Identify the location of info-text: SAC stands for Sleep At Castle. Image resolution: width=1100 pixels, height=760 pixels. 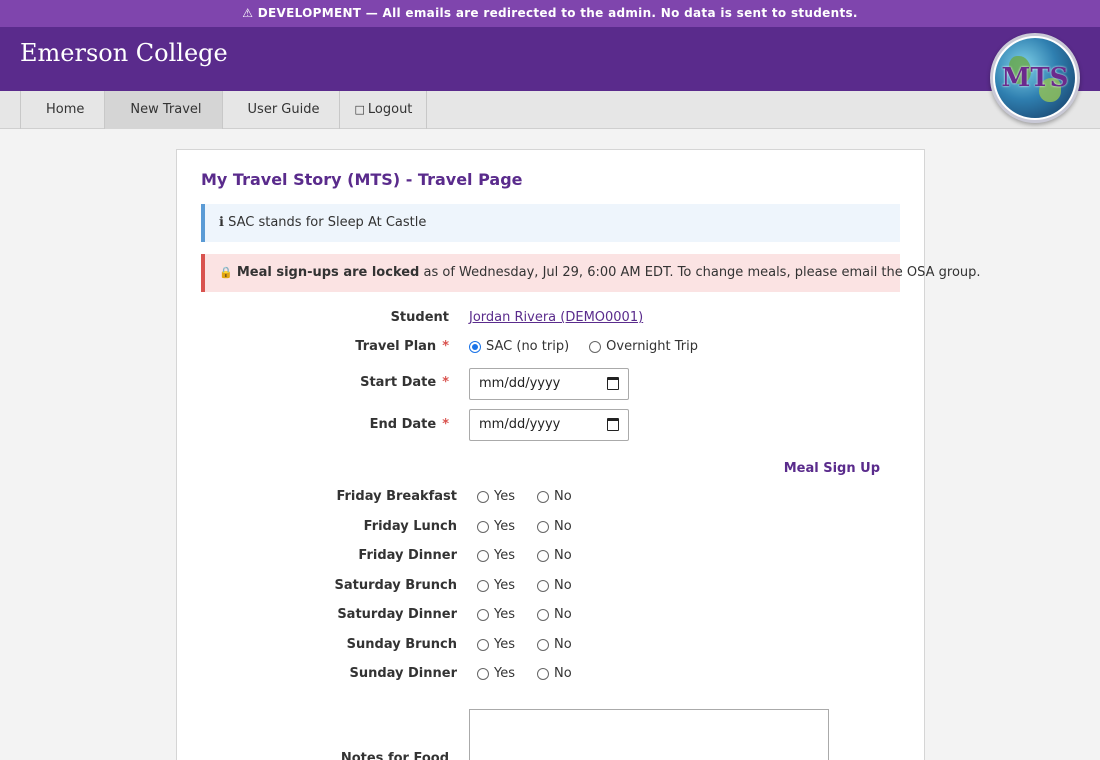
(327, 222).